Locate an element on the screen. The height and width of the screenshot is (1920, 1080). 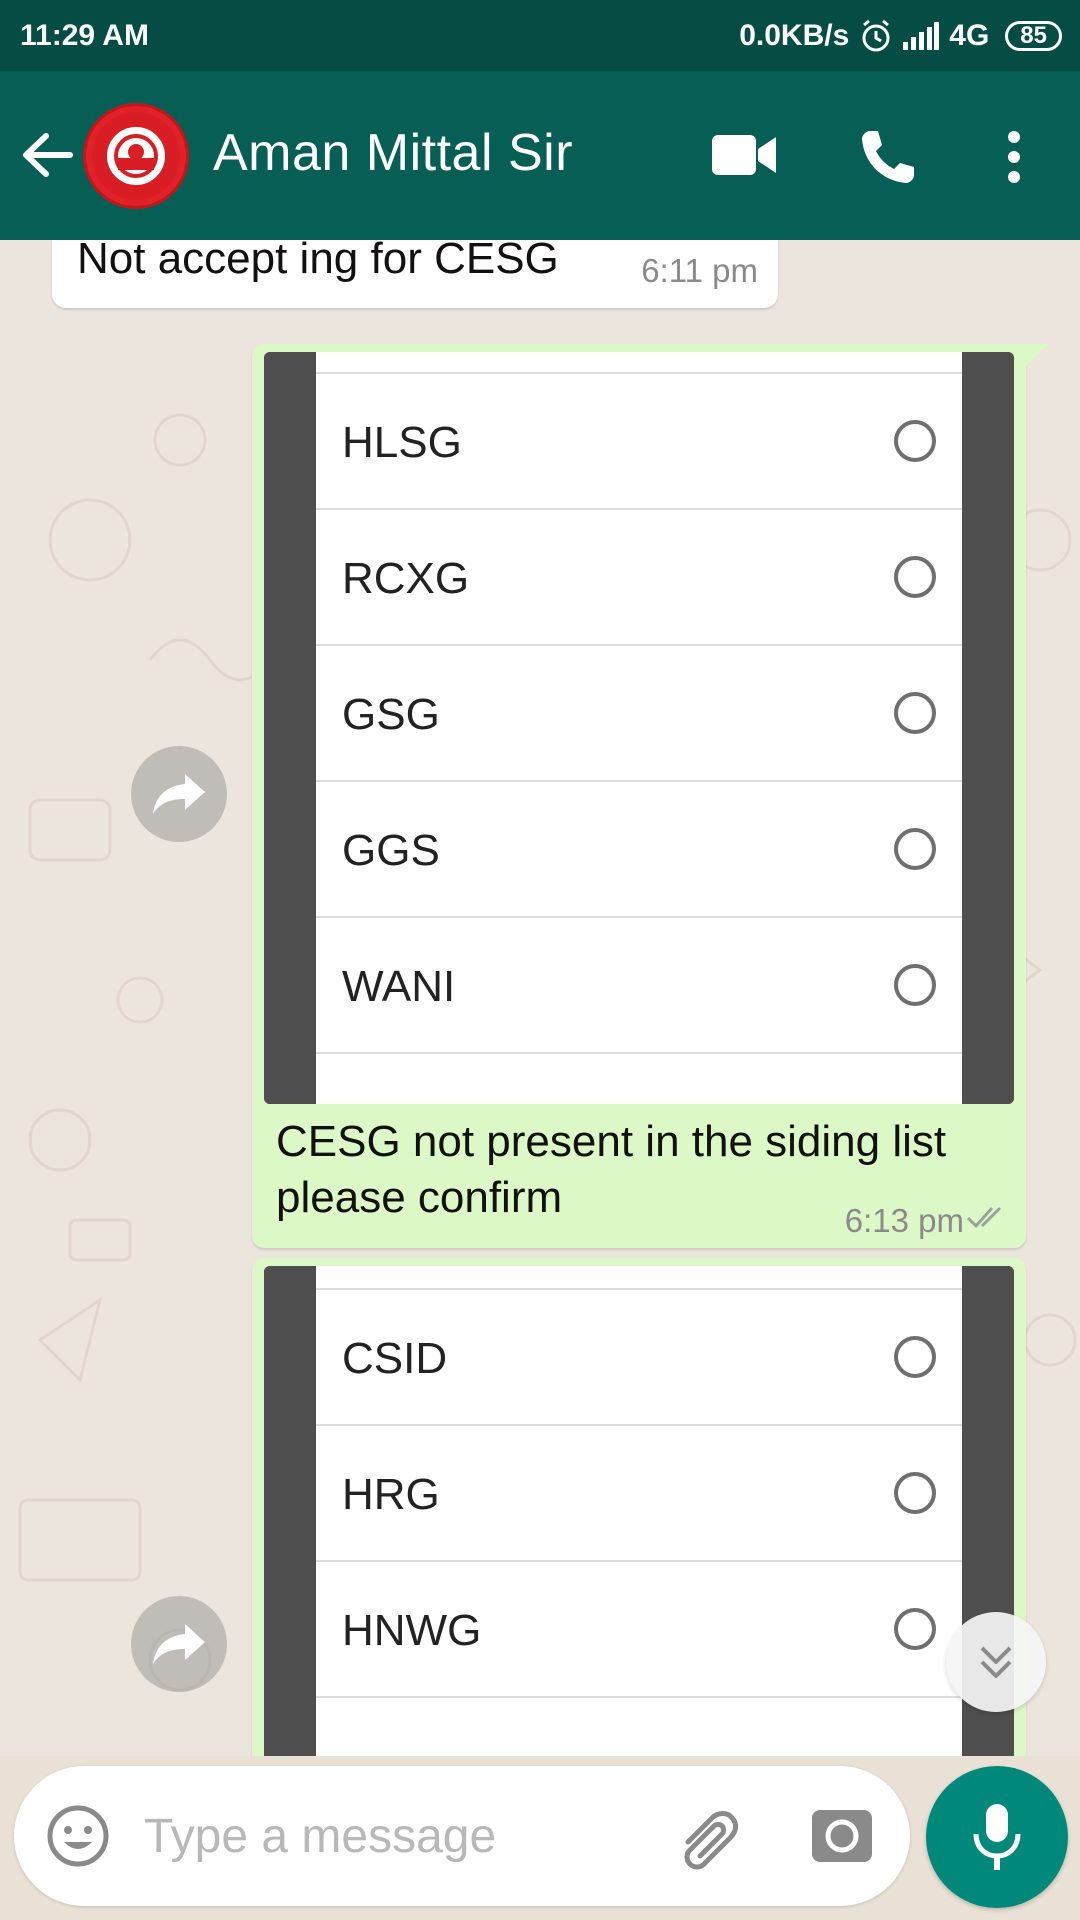
emoji-icon is located at coordinates (78, 1836).